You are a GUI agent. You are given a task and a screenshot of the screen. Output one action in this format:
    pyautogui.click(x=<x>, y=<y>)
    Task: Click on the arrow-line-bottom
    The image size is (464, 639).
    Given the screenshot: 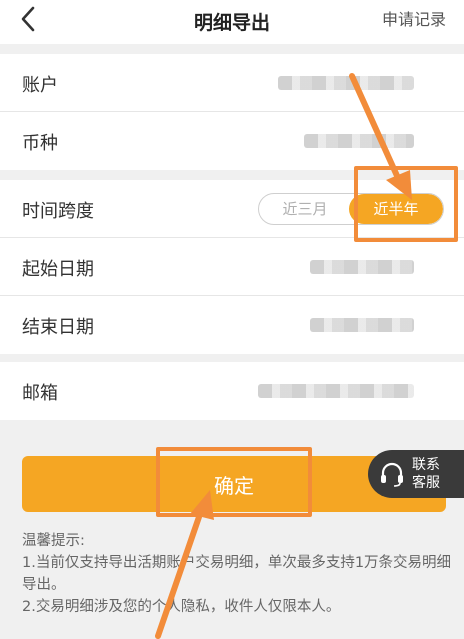 What is the action you would take?
    pyautogui.click(x=179, y=575)
    